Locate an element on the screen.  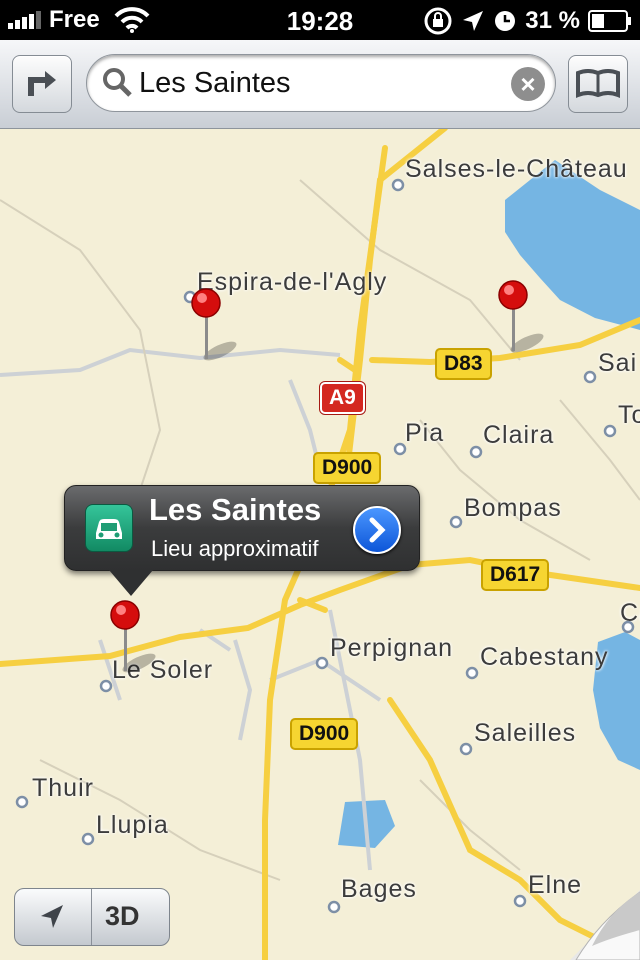
status-right: 31 % is located at coordinates (527, 21).